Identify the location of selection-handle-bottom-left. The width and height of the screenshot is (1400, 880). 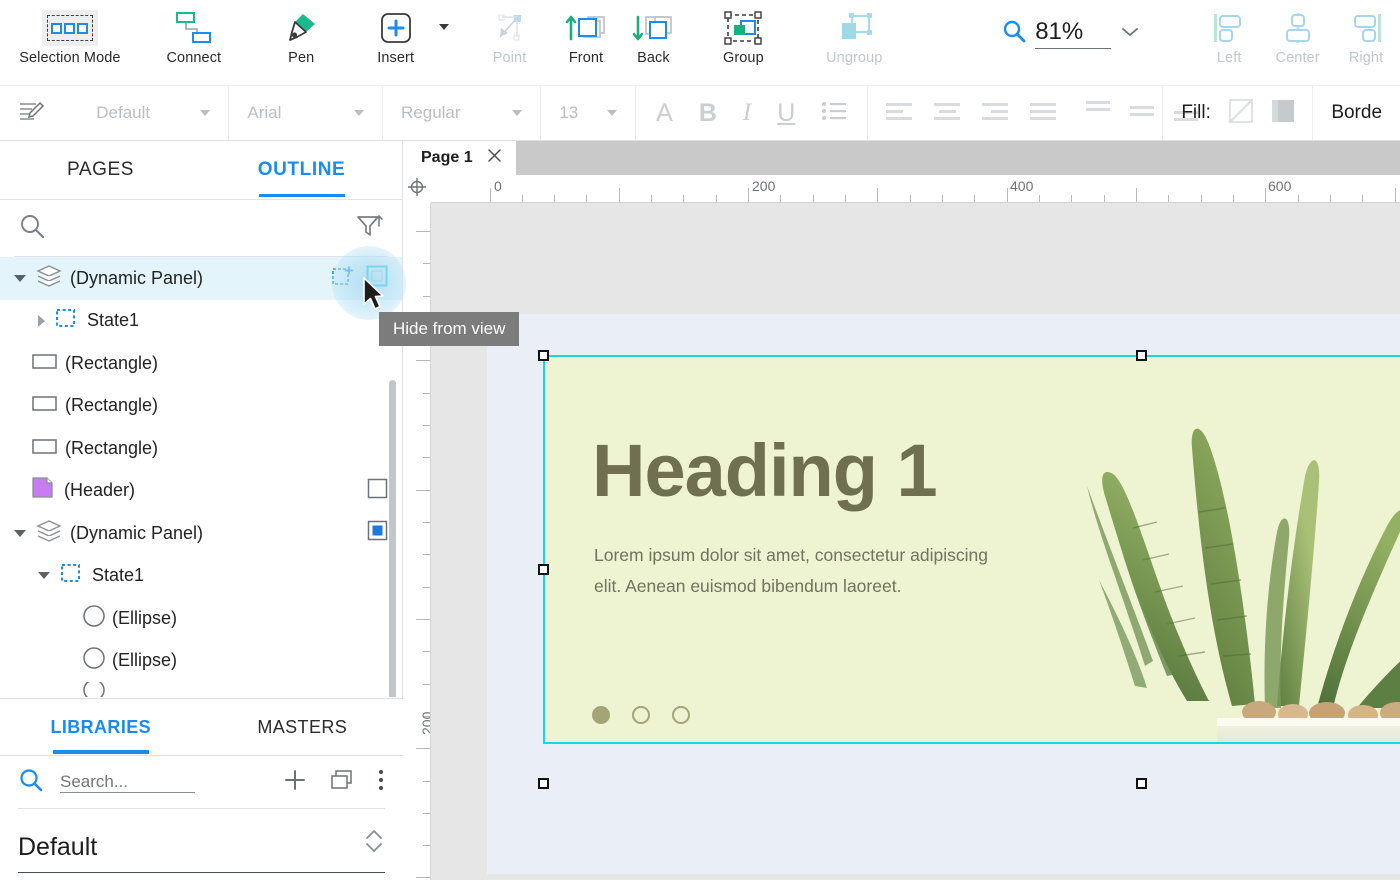
(543, 783).